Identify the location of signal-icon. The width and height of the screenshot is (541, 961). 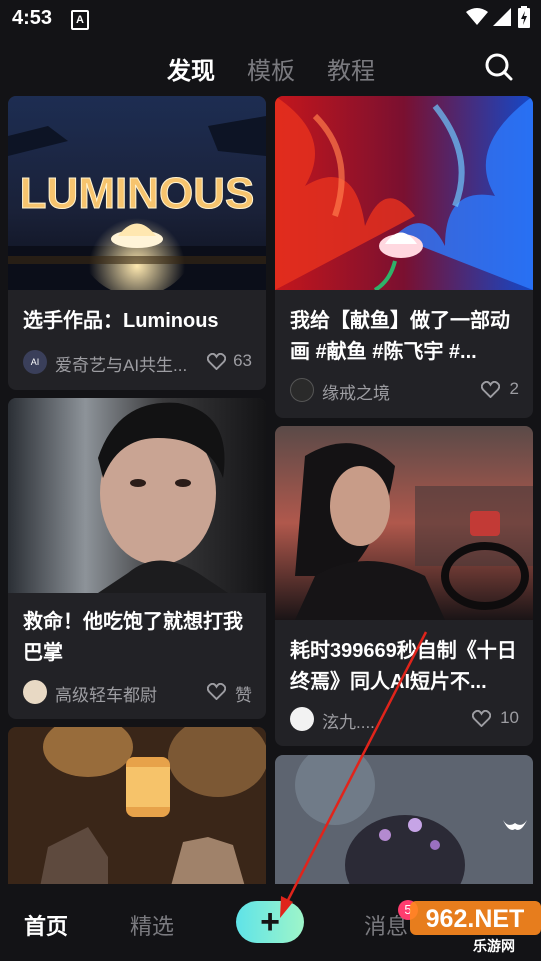
(502, 17).